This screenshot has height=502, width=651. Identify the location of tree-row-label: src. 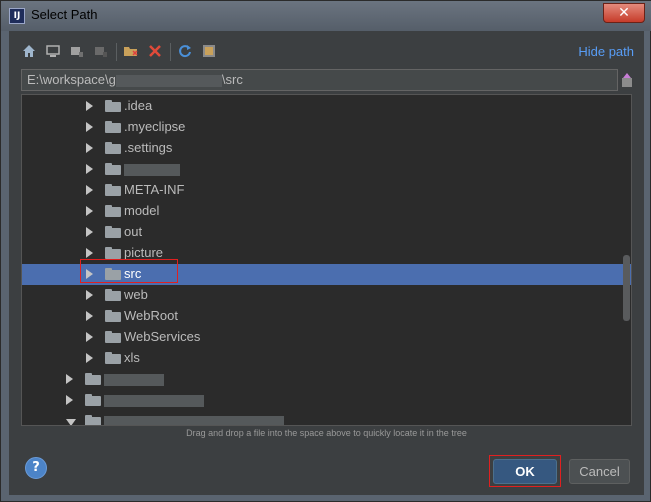
(133, 273).